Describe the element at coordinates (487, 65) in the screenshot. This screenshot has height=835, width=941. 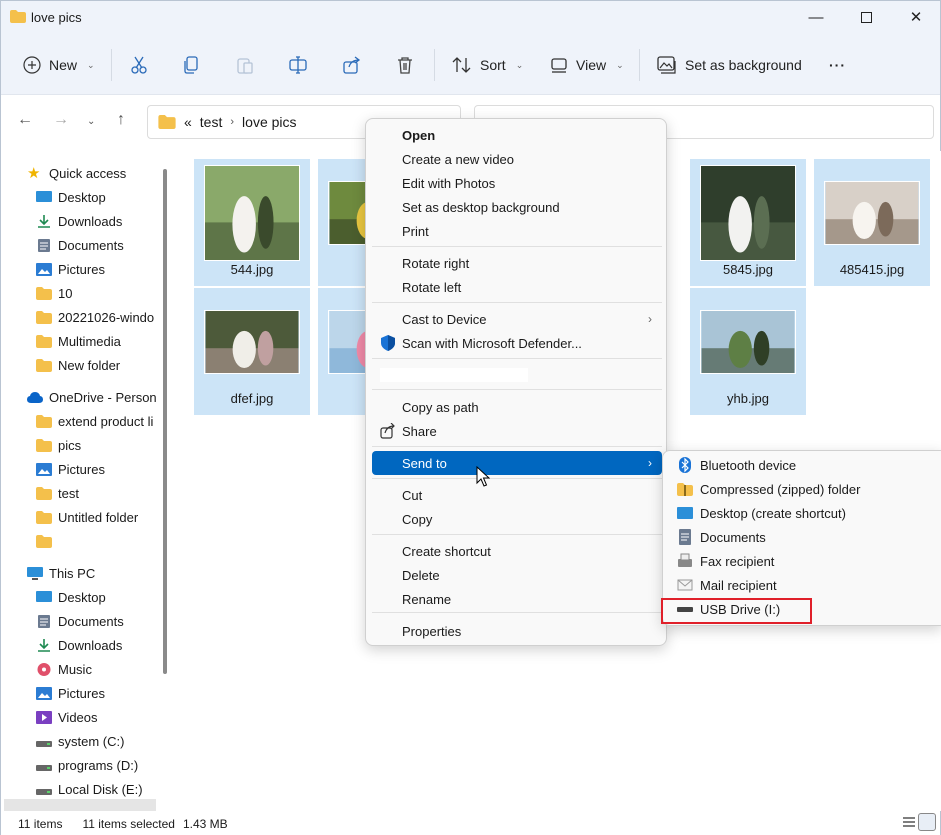
I see `sort-button: Sort ⌄` at that location.